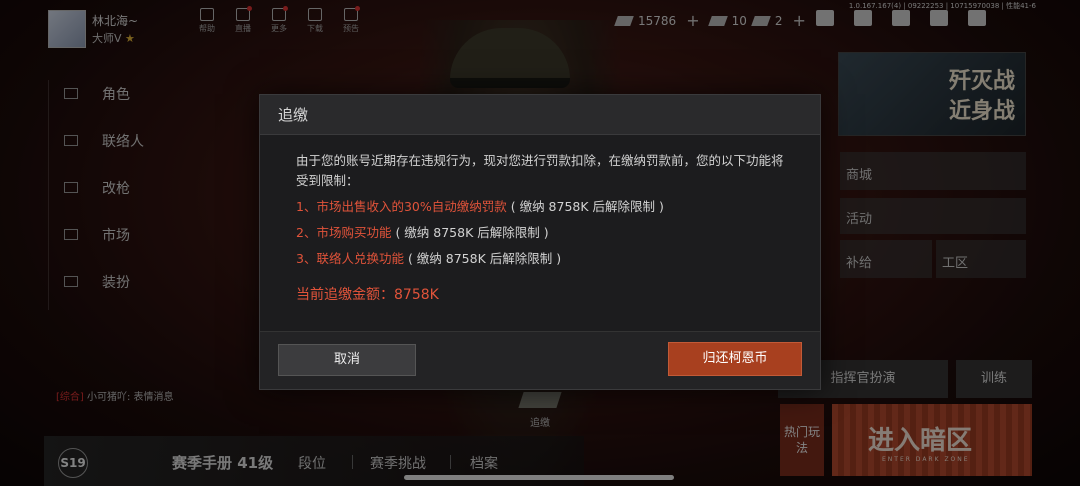 The width and height of the screenshot is (1080, 486). What do you see at coordinates (540, 115) in the screenshot?
I see `dialog-title: 追缴` at bounding box center [540, 115].